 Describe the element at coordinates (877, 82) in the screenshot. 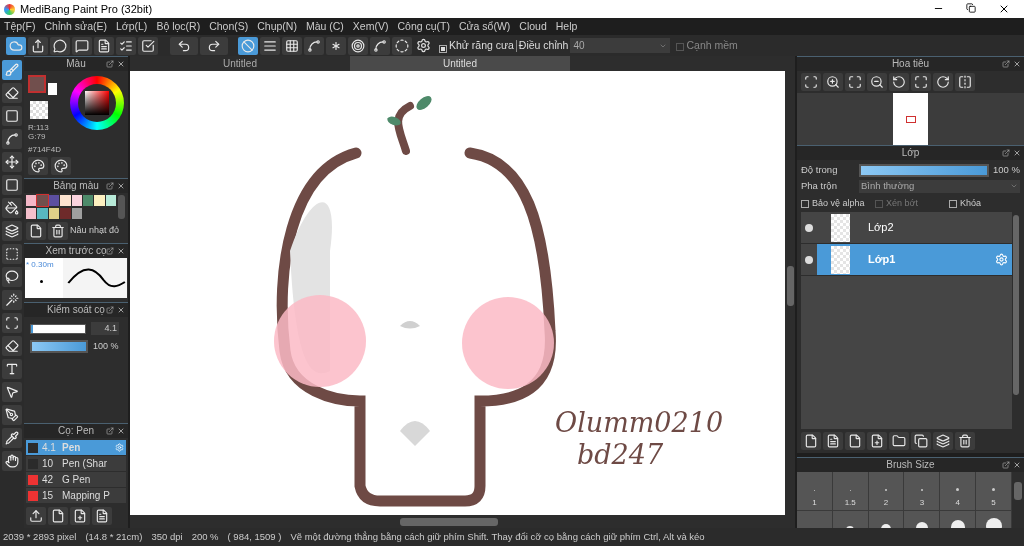

I see `zoom-out-icon` at that location.